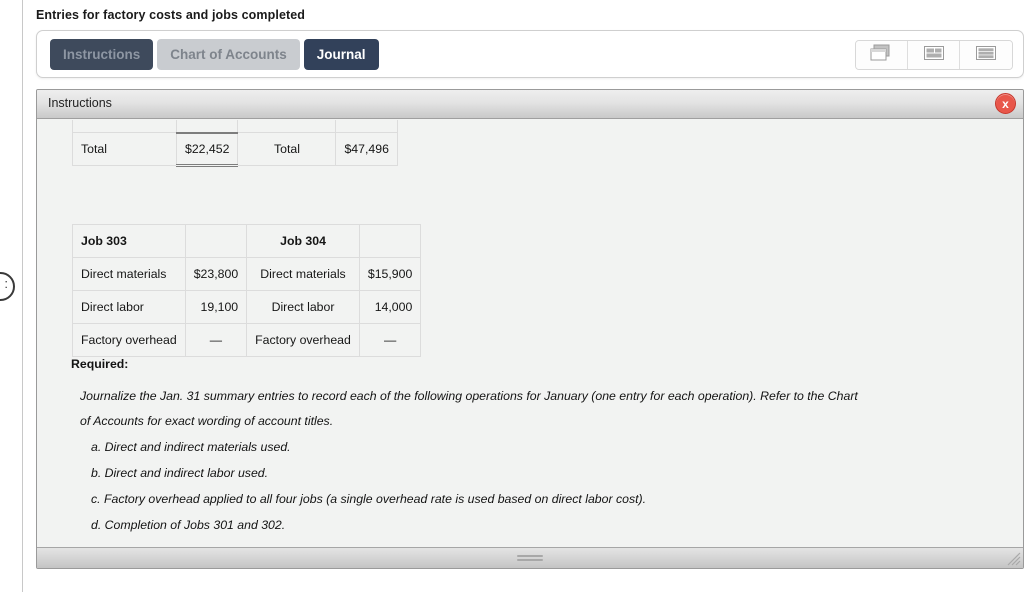 The image size is (1024, 592). Describe the element at coordinates (390, 340) in the screenshot. I see `factory-overhead-value-right: —` at that location.